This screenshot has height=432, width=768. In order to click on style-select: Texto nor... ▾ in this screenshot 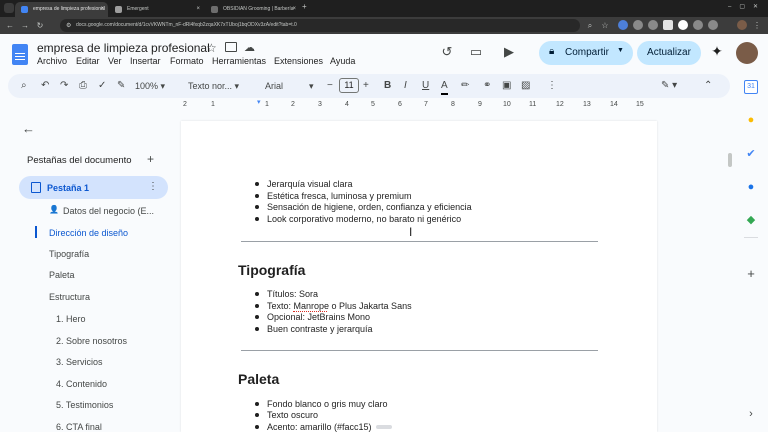, I will do `click(213, 86)`.